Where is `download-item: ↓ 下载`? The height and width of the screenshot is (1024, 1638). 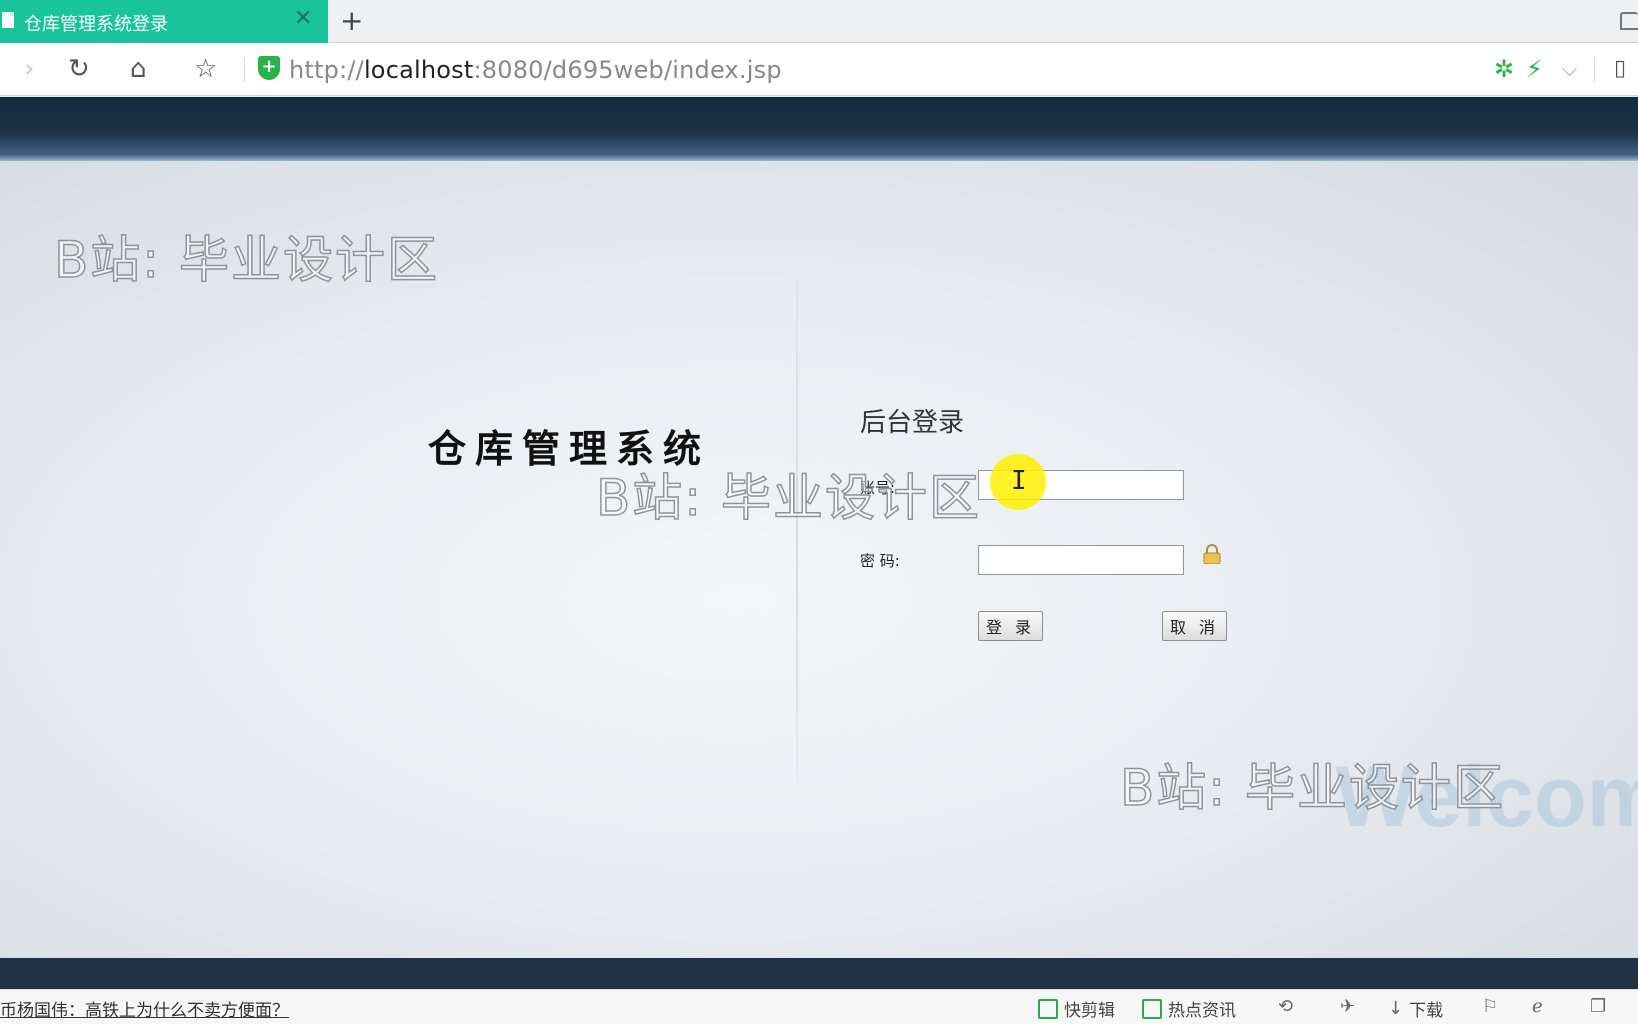
download-item: ↓ 下载 is located at coordinates (1415, 1008).